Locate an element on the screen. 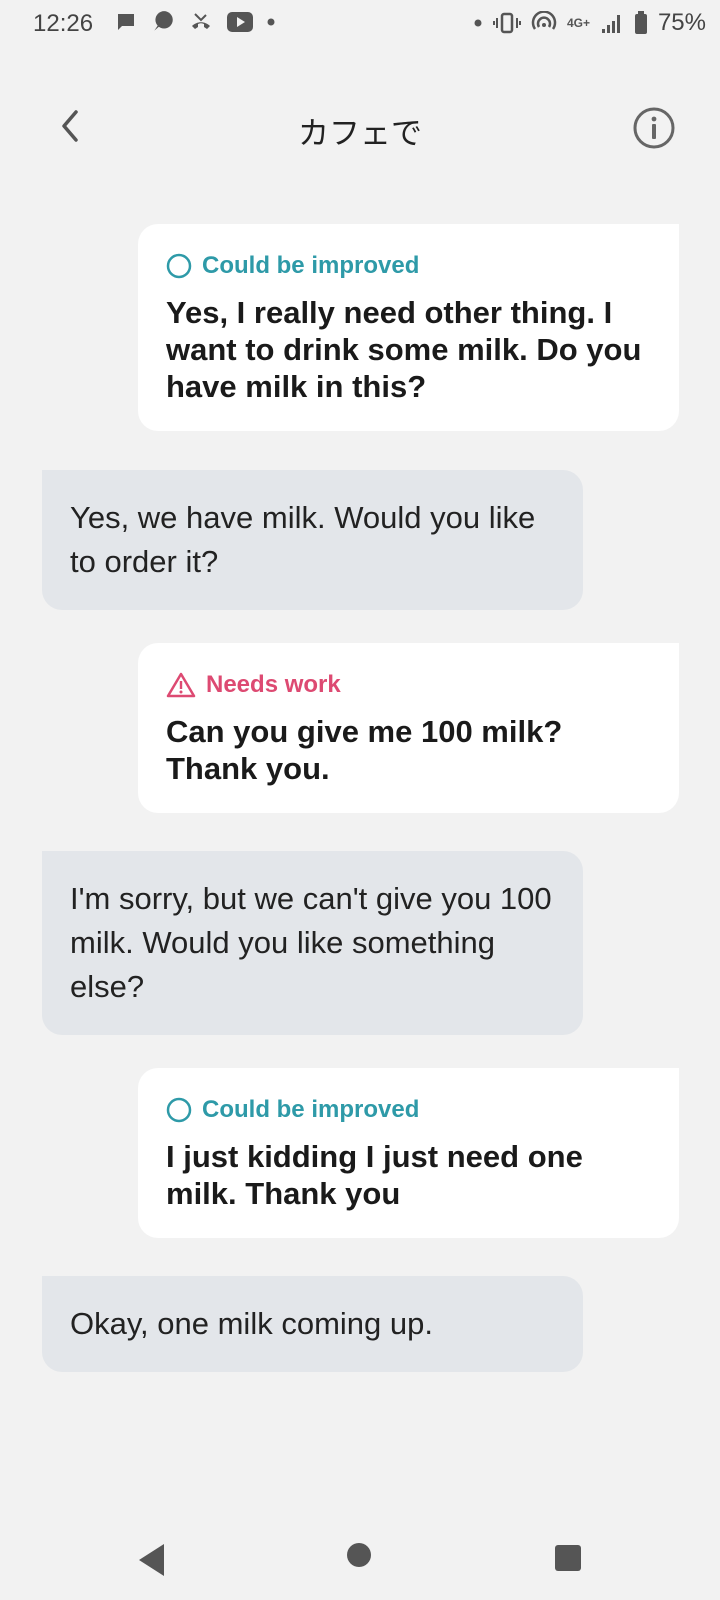 The image size is (720, 1600). feedback-badge: Needs work is located at coordinates (408, 685).